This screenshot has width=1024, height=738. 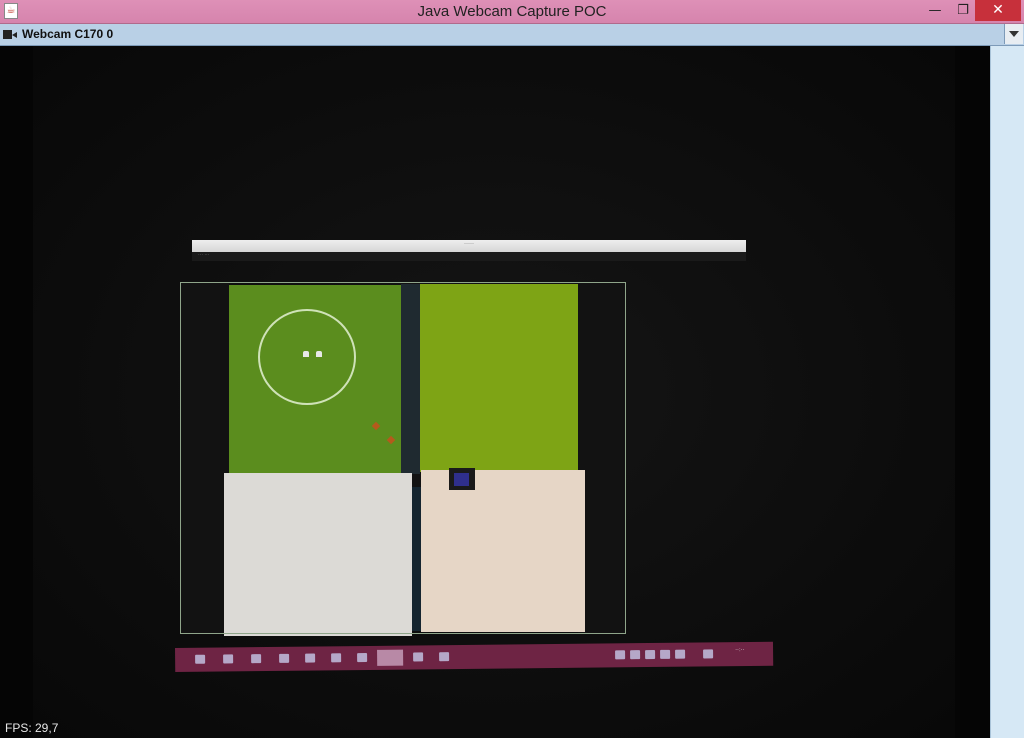 What do you see at coordinates (469, 256) in the screenshot?
I see `captured-window-menubar: ··· ···` at bounding box center [469, 256].